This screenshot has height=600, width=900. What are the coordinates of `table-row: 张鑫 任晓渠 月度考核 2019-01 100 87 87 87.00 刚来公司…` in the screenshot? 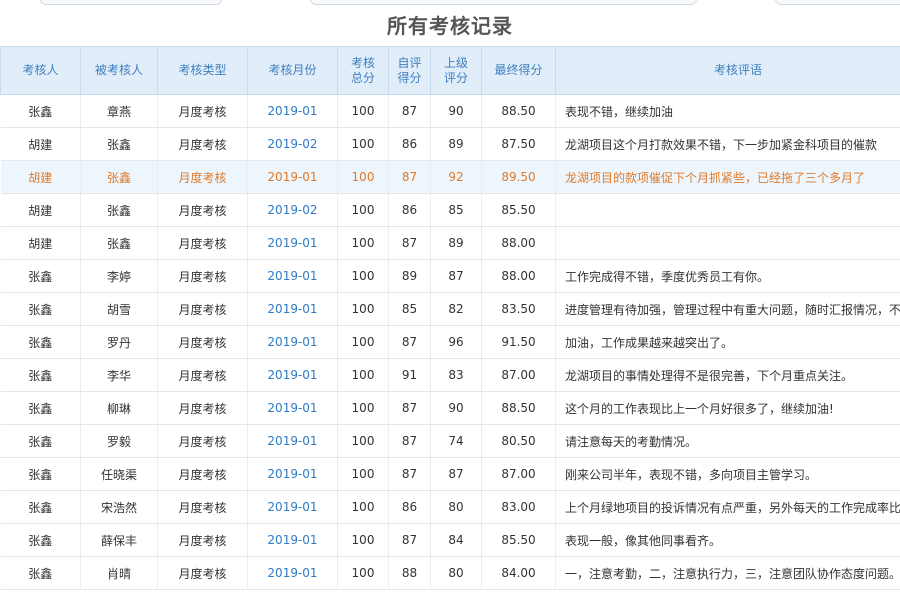 It's located at (450, 474).